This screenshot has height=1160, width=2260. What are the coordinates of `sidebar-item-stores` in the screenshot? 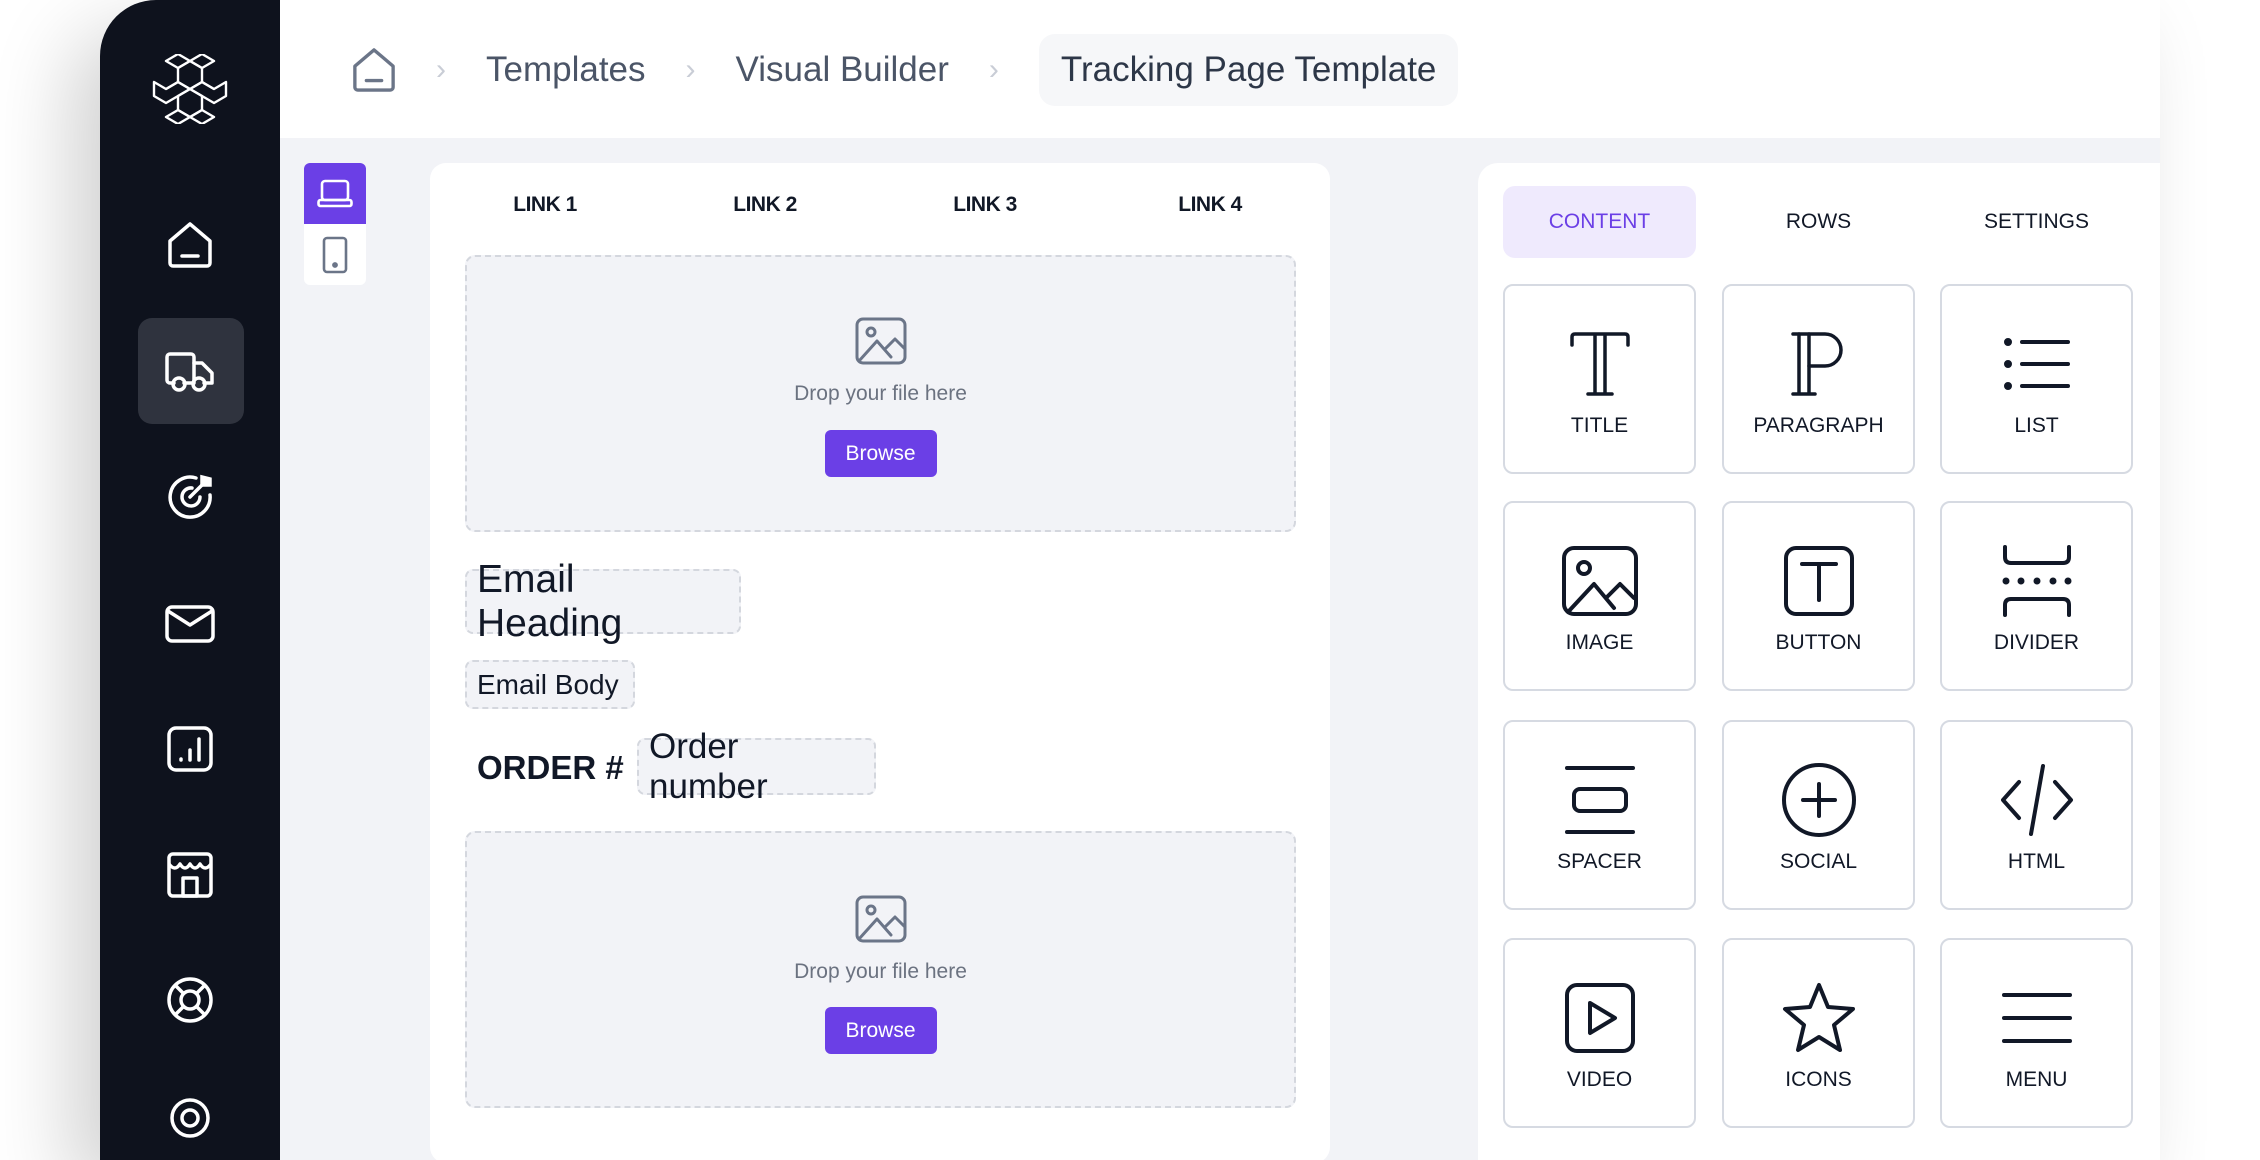 It's located at (190, 875).